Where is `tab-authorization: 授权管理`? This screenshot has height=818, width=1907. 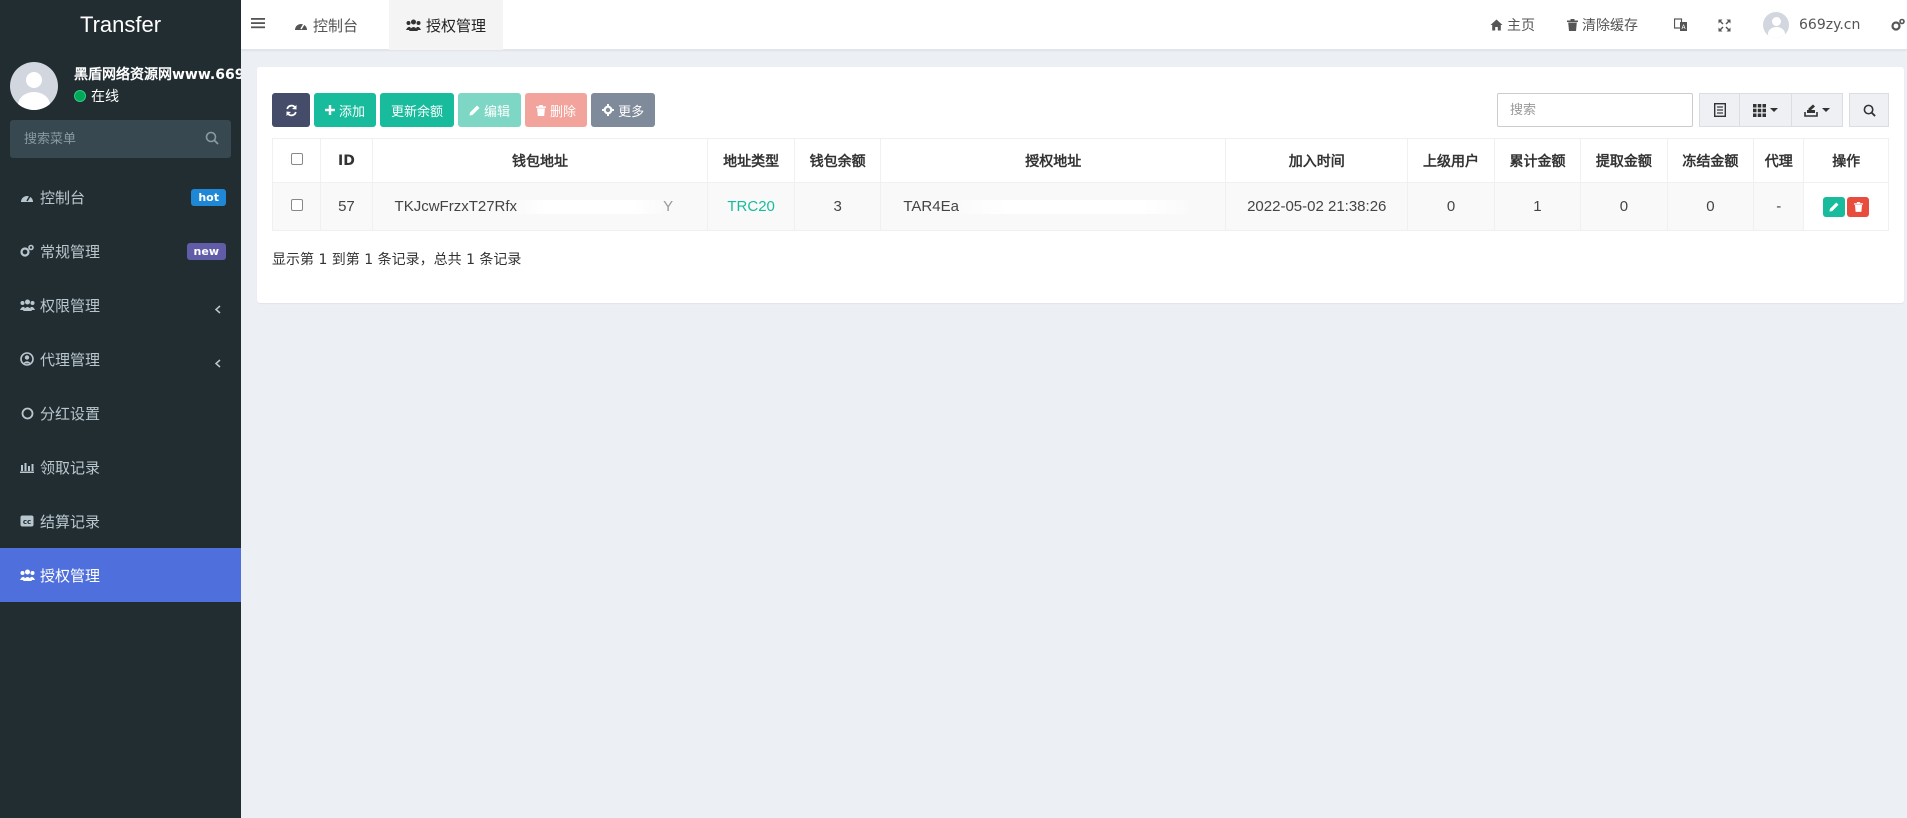
tab-authorization: 授权管理 is located at coordinates (446, 25).